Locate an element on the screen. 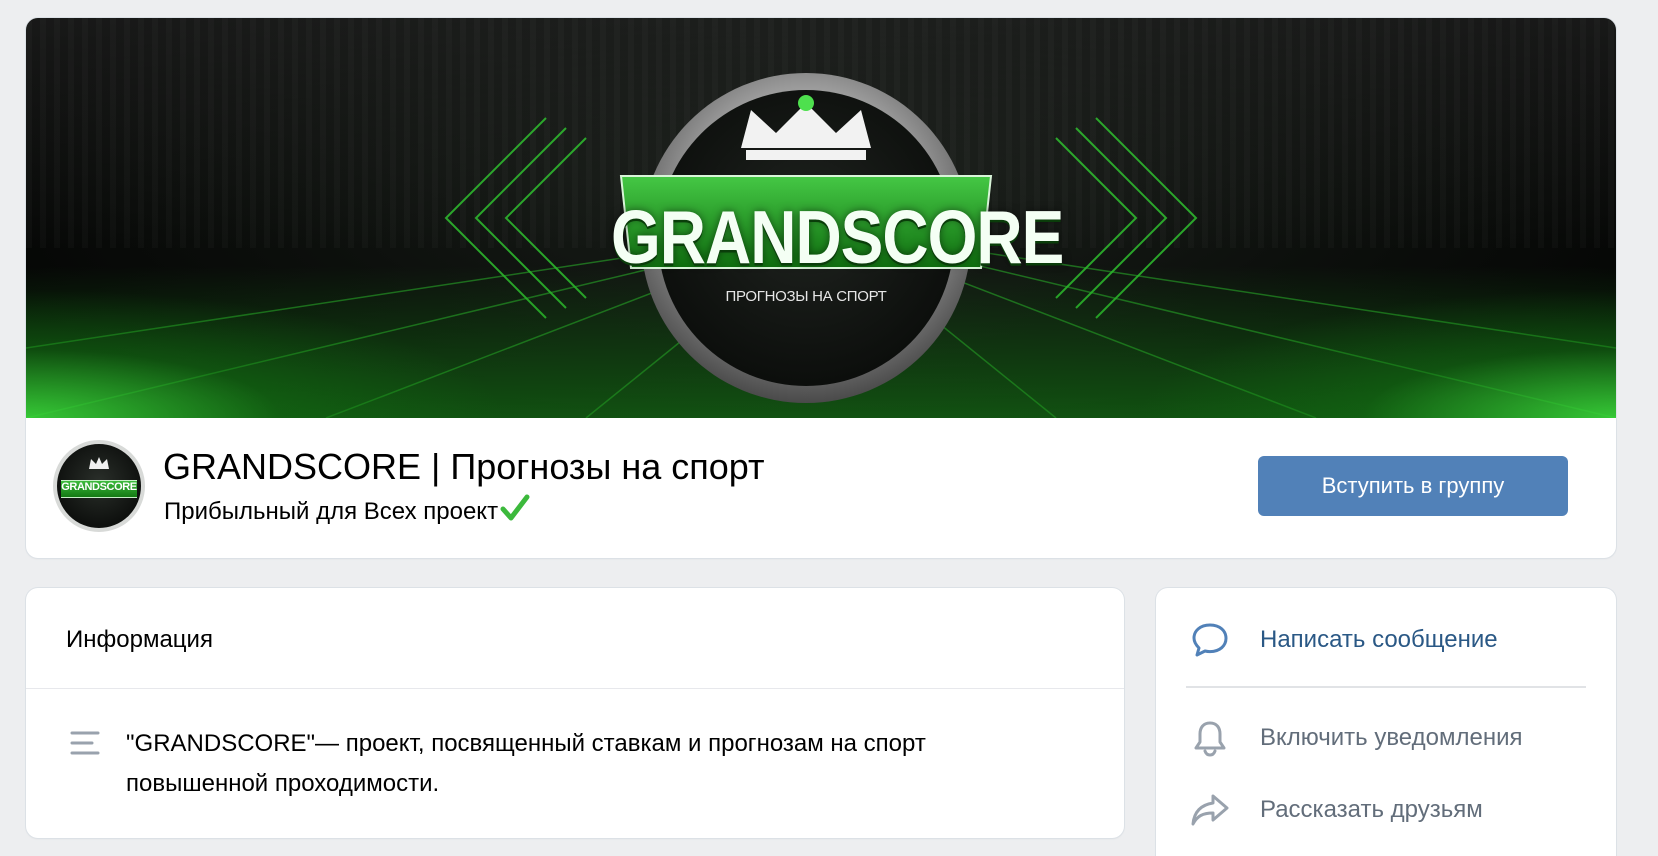 This screenshot has height=856, width=1658. enable-notifications-label: Включить уведомления is located at coordinates (1391, 737).